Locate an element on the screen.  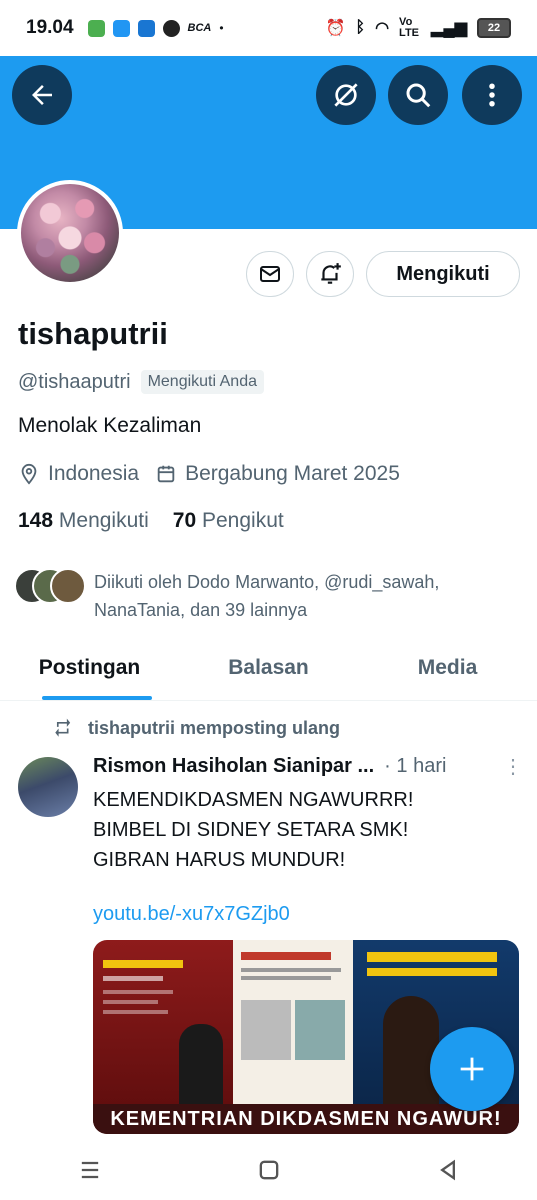
grok-icon is located at coordinates (346, 95).